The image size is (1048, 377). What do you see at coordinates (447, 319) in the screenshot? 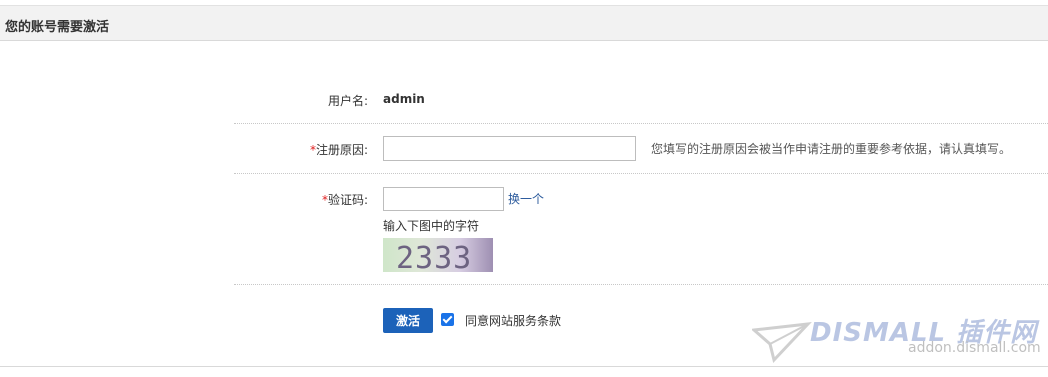
I see `agree-checkbox` at bounding box center [447, 319].